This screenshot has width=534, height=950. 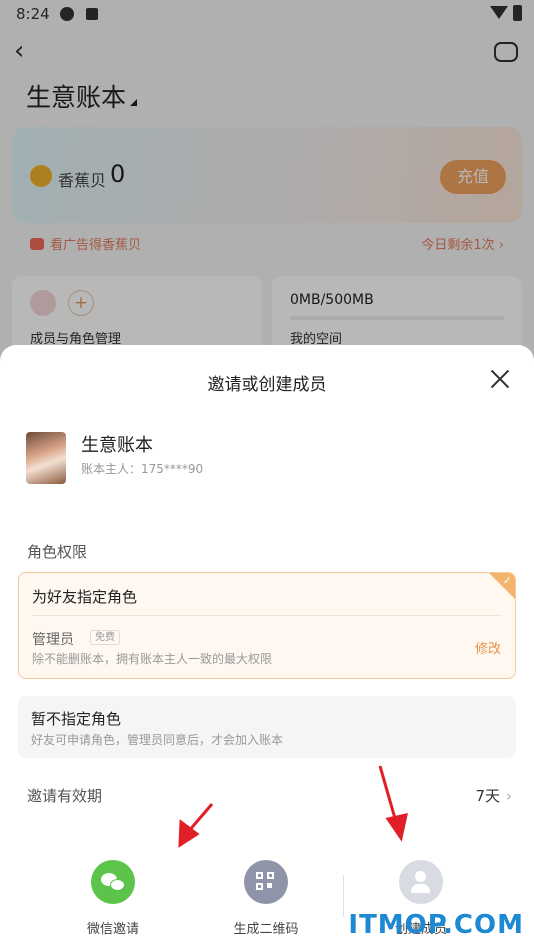 What do you see at coordinates (293, 806) in the screenshot?
I see `annotation-arrows` at bounding box center [293, 806].